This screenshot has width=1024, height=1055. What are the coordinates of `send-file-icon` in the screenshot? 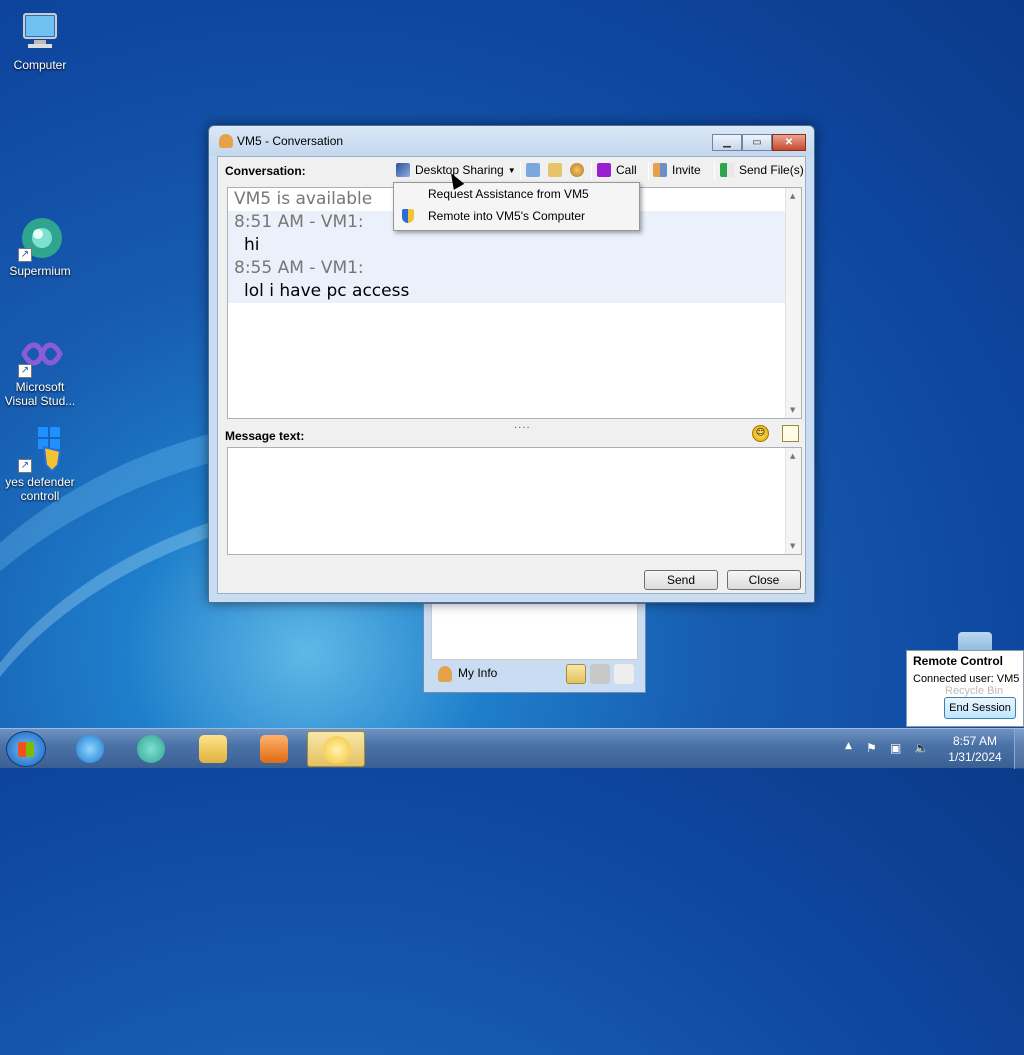 It's located at (727, 170).